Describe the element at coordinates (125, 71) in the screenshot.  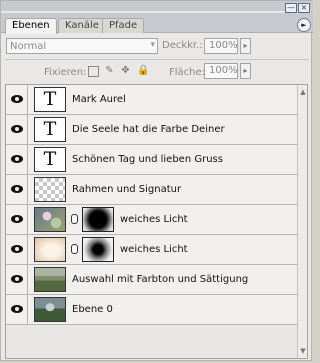
I see `move-lock-icon: ✥` at that location.